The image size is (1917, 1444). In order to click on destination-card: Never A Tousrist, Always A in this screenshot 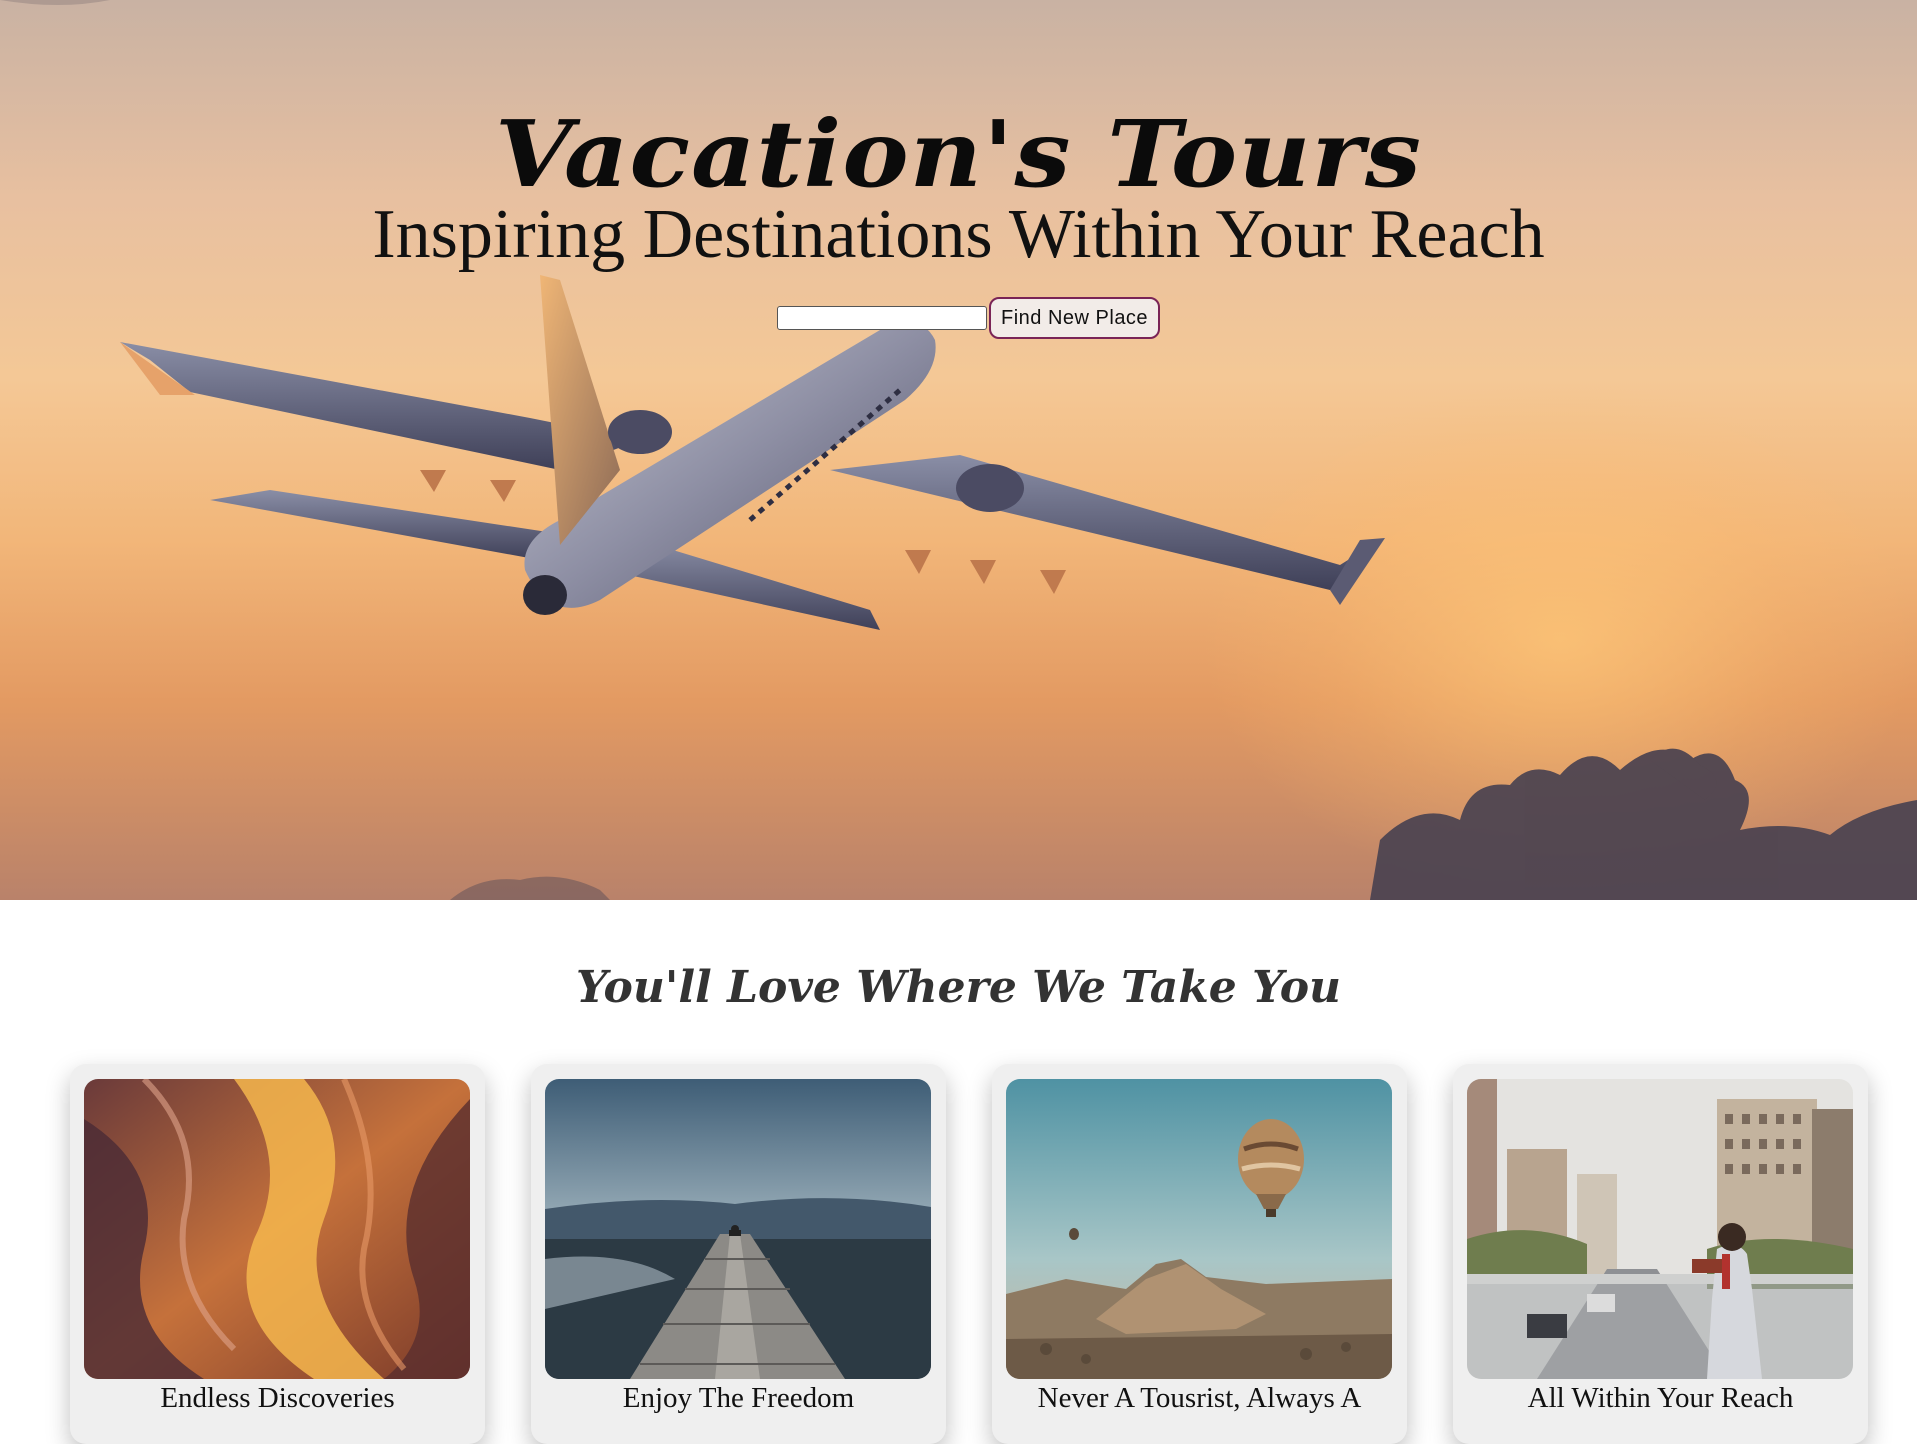, I will do `click(1199, 1254)`.